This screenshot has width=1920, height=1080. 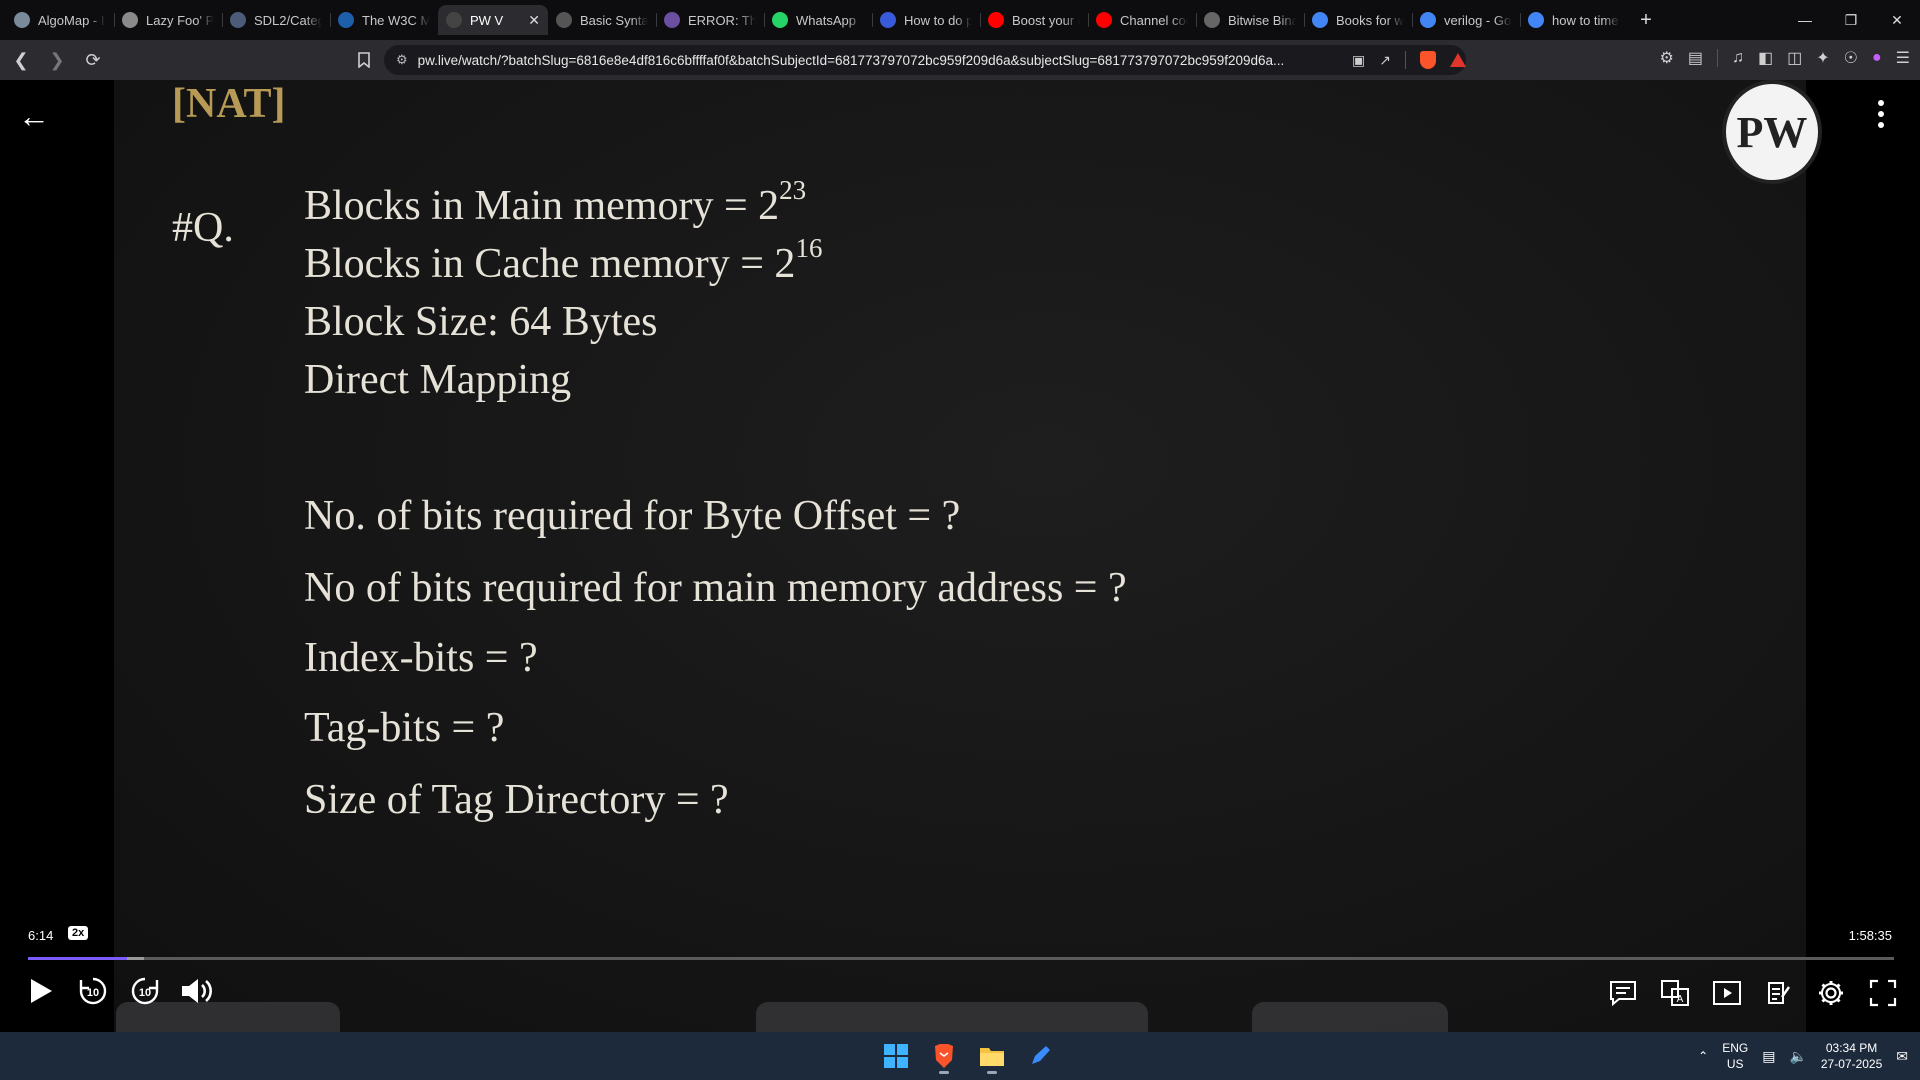 What do you see at coordinates (1831, 993) in the screenshot?
I see `settings-gear-icon` at bounding box center [1831, 993].